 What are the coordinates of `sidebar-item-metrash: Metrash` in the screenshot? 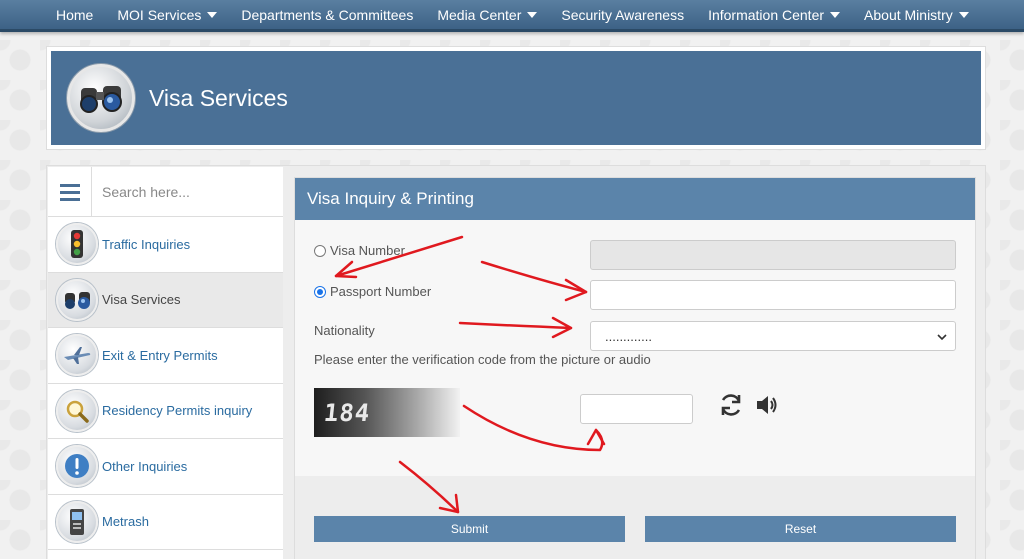 It's located at (165, 522).